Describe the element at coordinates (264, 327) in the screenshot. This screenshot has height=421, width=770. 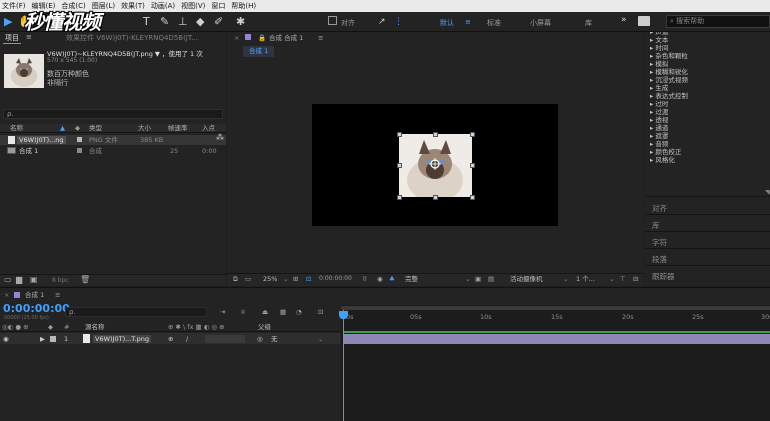
I see `column-parent: 父级` at that location.